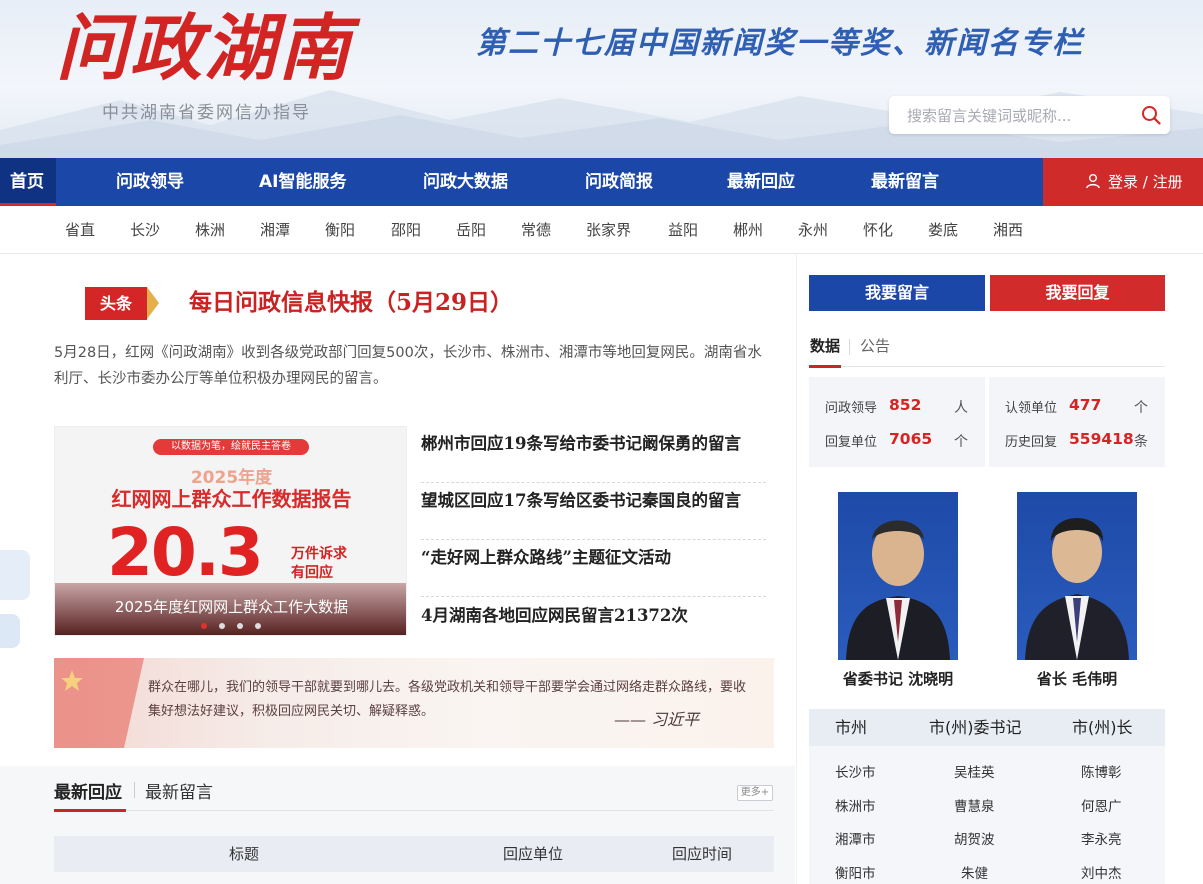  Describe the element at coordinates (1141, 442) in the screenshot. I see `stat-unit: 条` at that location.